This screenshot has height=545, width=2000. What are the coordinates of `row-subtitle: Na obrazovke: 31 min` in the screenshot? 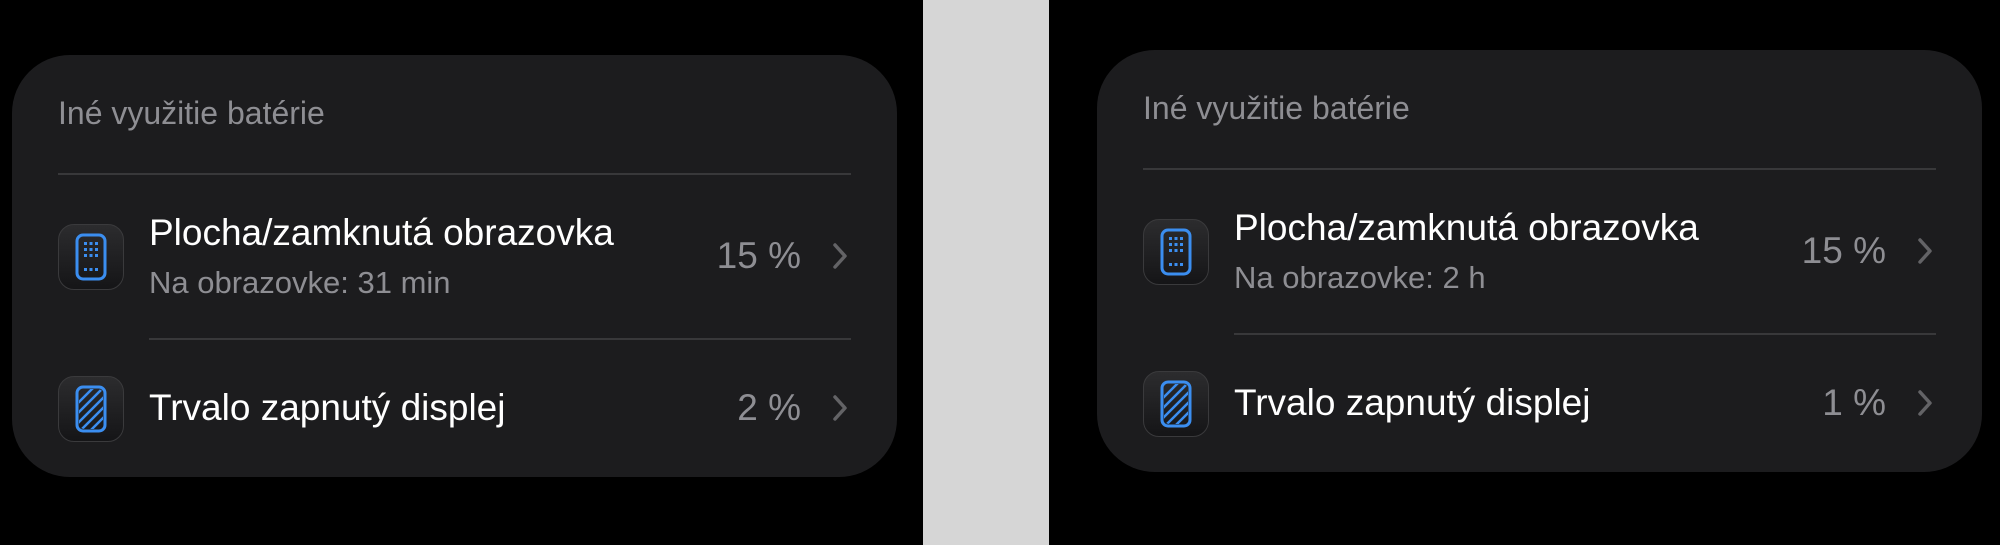 It's located at (300, 282).